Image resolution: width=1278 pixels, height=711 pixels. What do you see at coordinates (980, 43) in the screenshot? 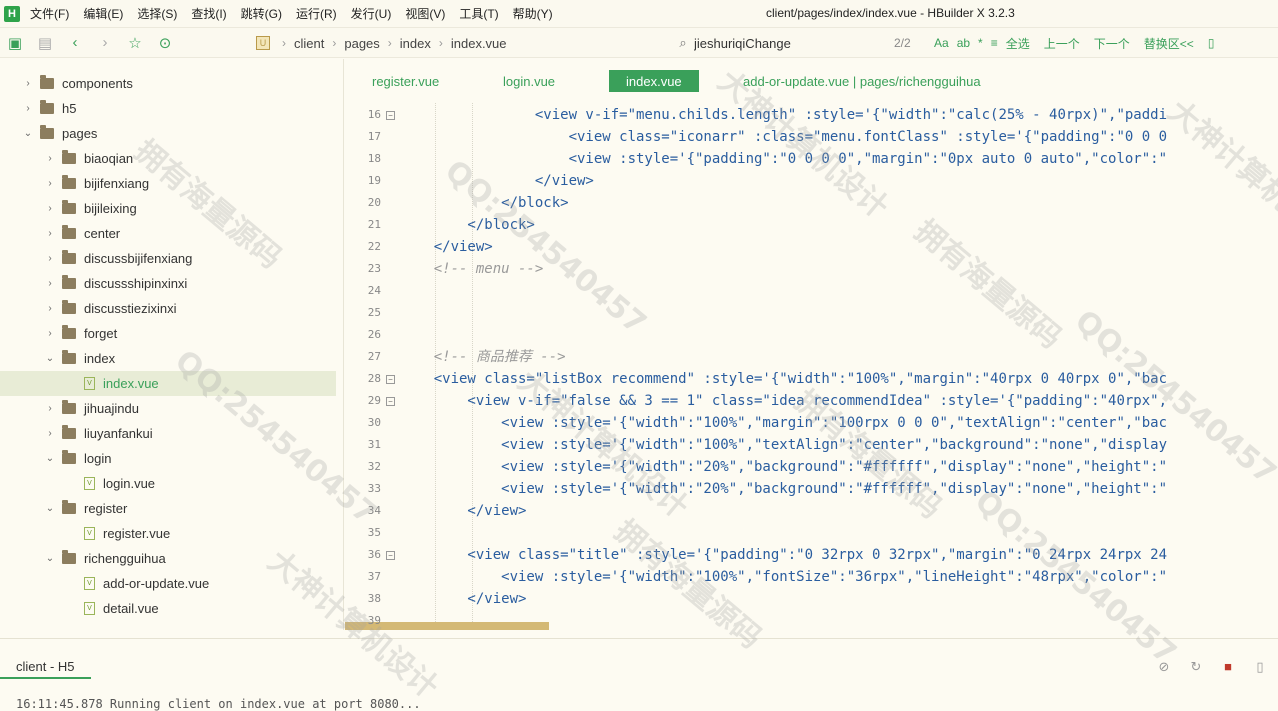
I see `regex-toggle: *` at bounding box center [980, 43].